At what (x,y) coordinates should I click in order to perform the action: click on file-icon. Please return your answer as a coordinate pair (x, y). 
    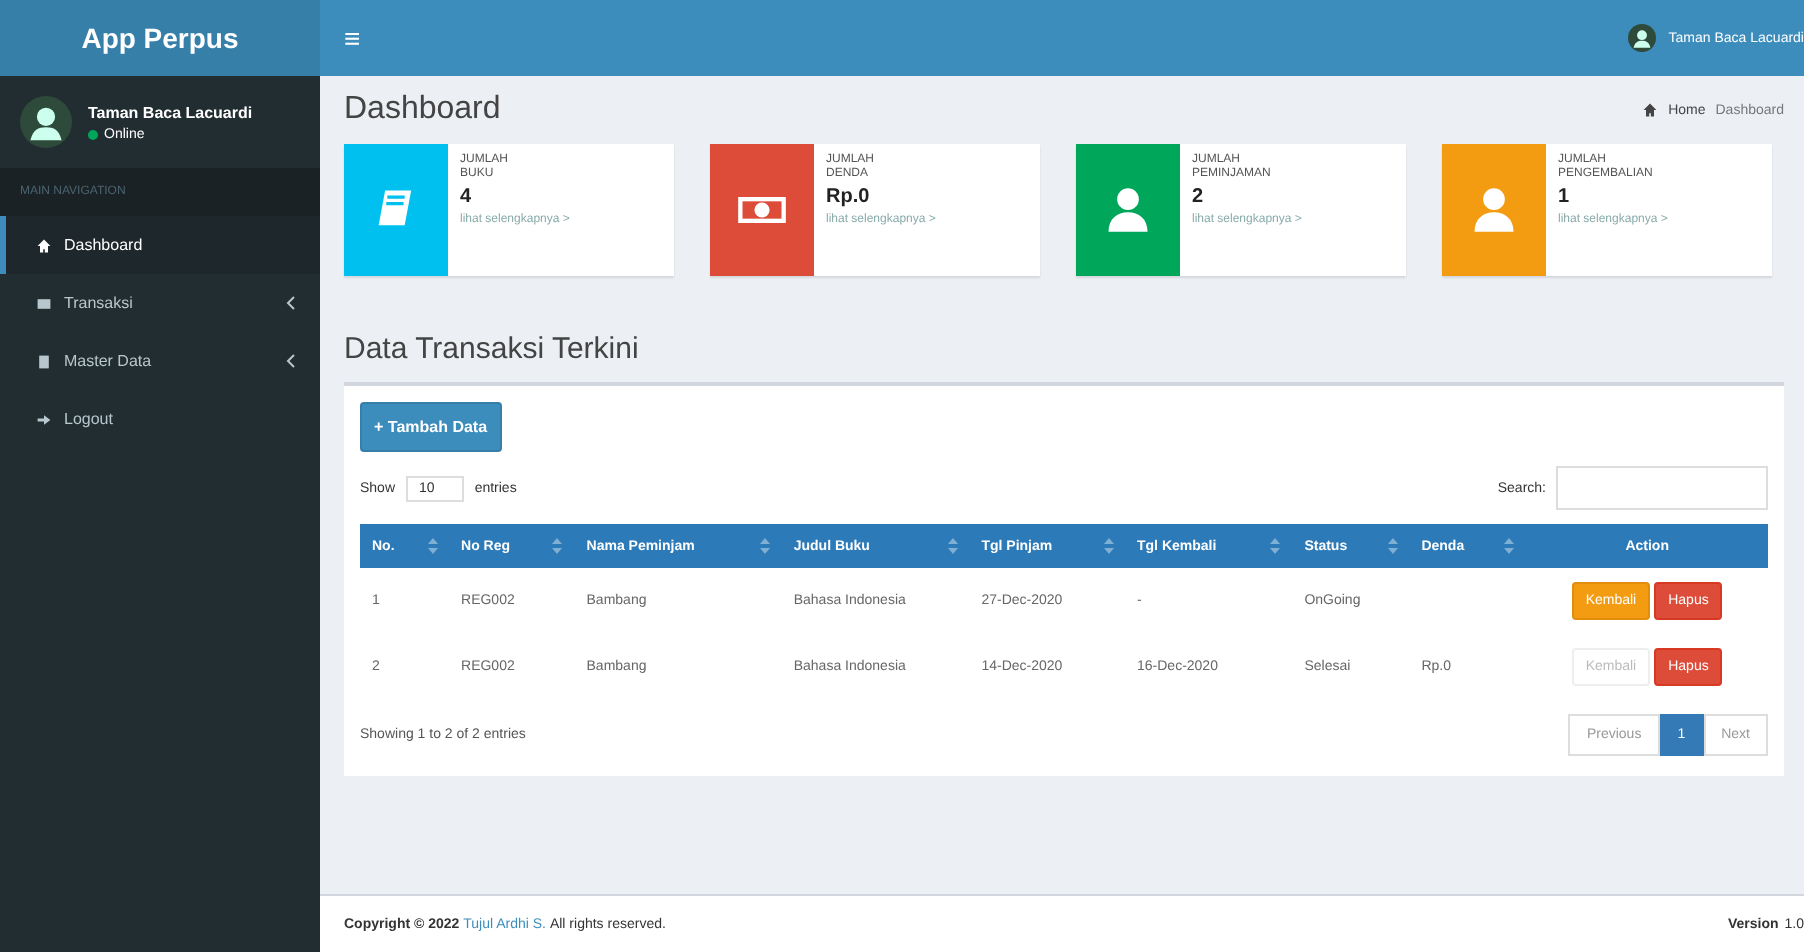
    Looking at the image, I should click on (44, 361).